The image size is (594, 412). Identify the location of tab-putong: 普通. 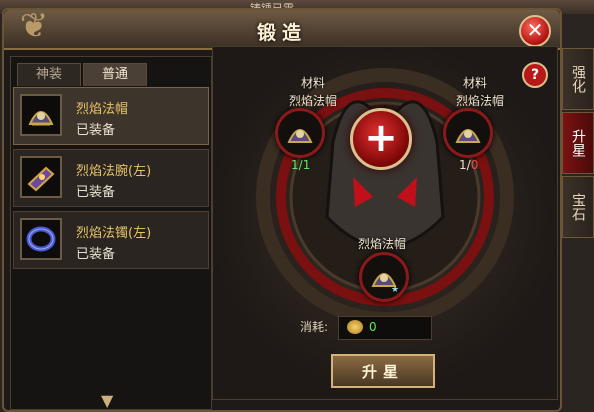
(115, 74).